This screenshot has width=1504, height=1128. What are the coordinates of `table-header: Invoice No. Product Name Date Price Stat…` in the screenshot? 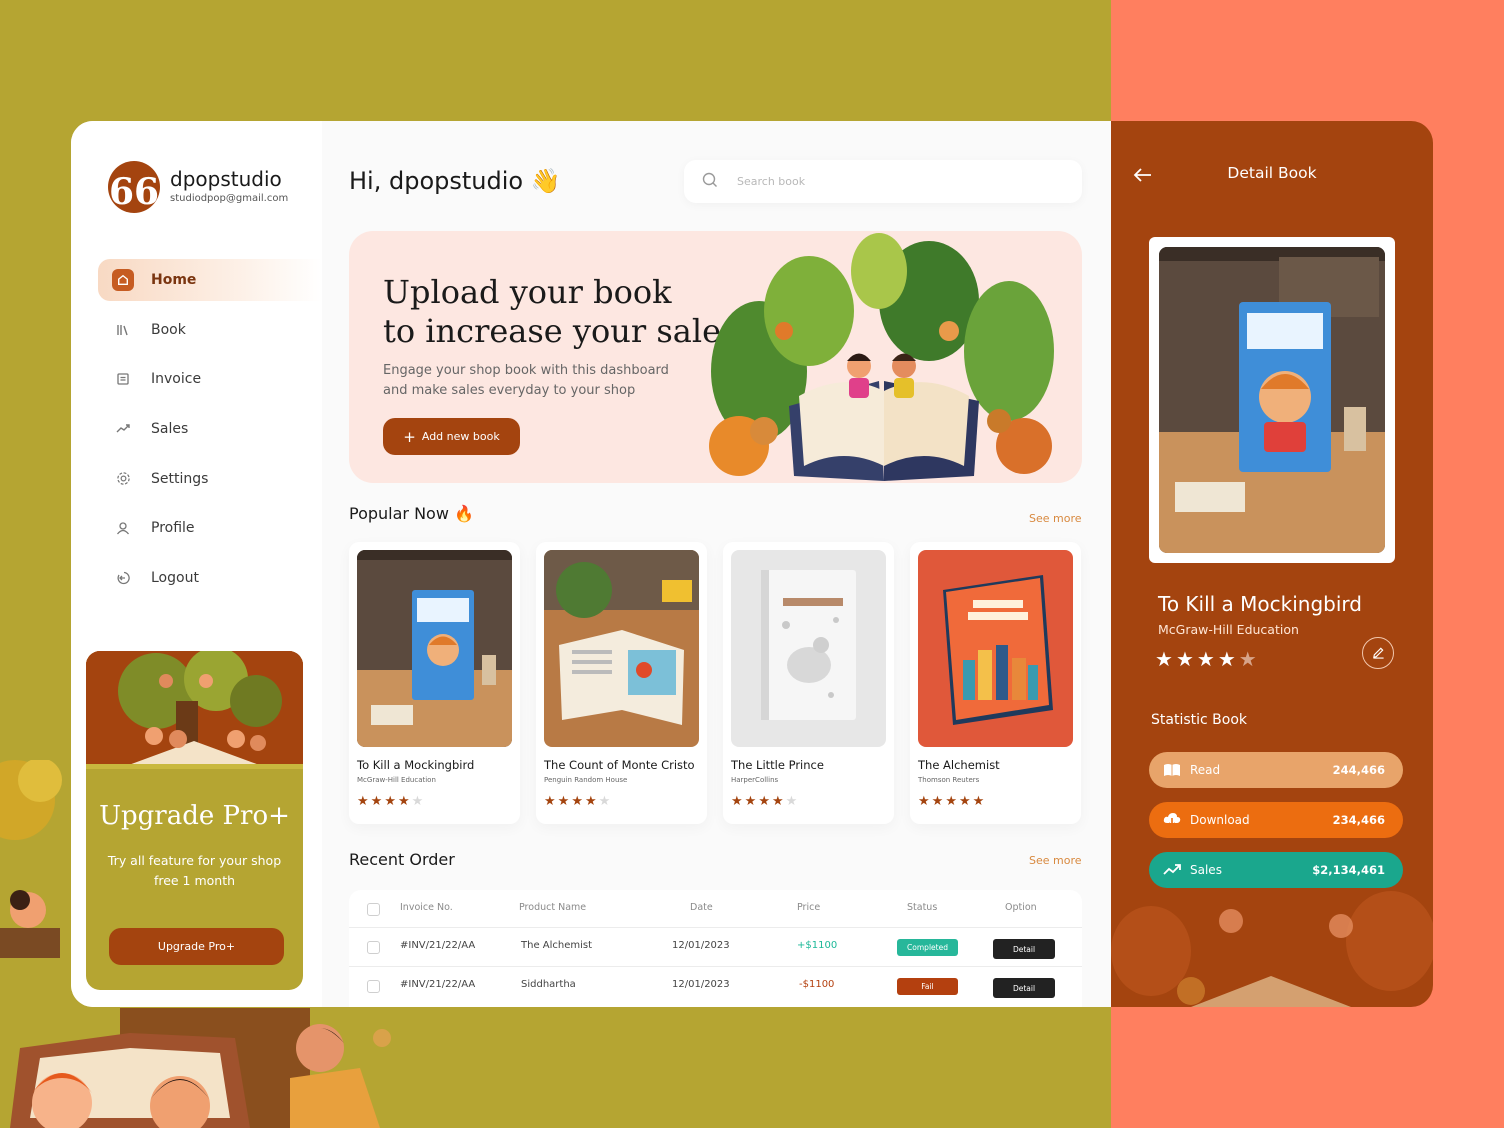 It's located at (715, 909).